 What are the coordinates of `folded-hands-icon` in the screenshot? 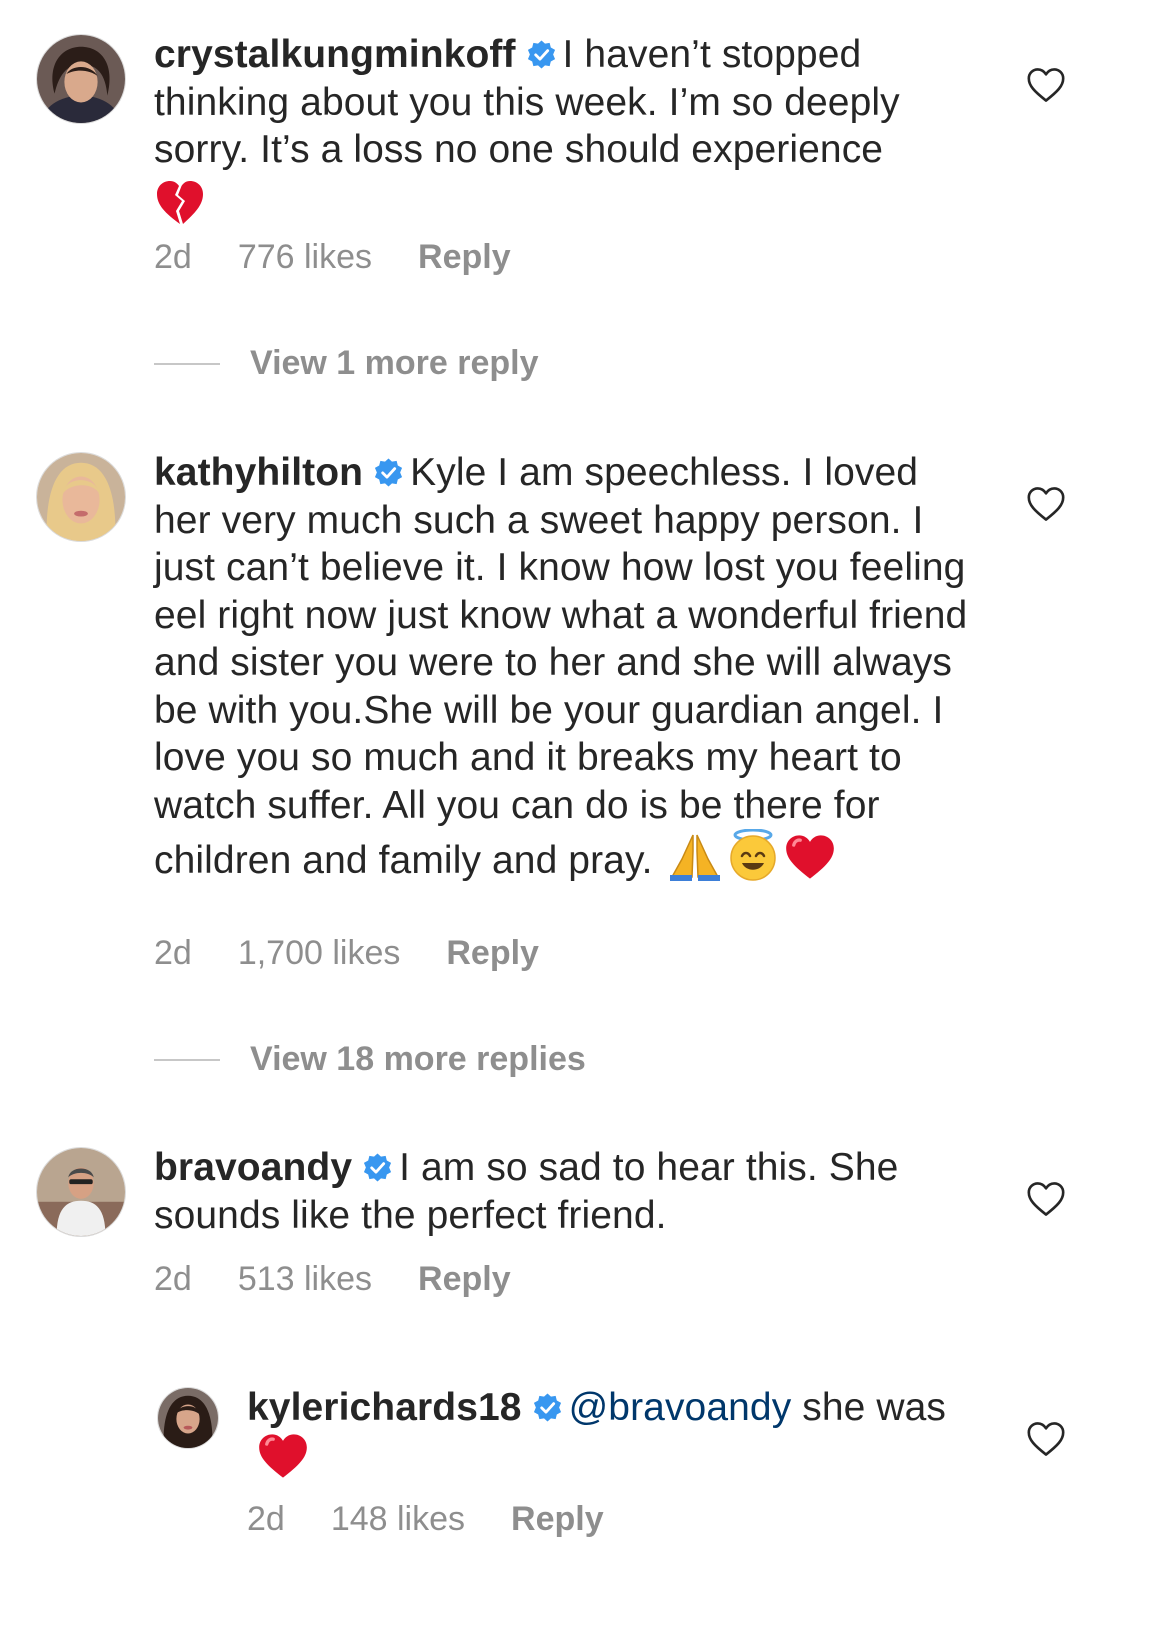 It's located at (694, 857).